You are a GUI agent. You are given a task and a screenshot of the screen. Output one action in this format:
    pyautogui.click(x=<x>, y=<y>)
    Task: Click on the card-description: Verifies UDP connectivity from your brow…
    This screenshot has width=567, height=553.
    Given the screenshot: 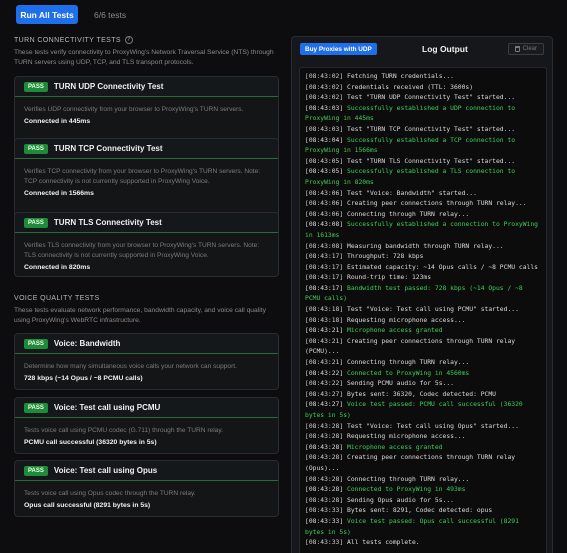 What is the action you would take?
    pyautogui.click(x=134, y=109)
    